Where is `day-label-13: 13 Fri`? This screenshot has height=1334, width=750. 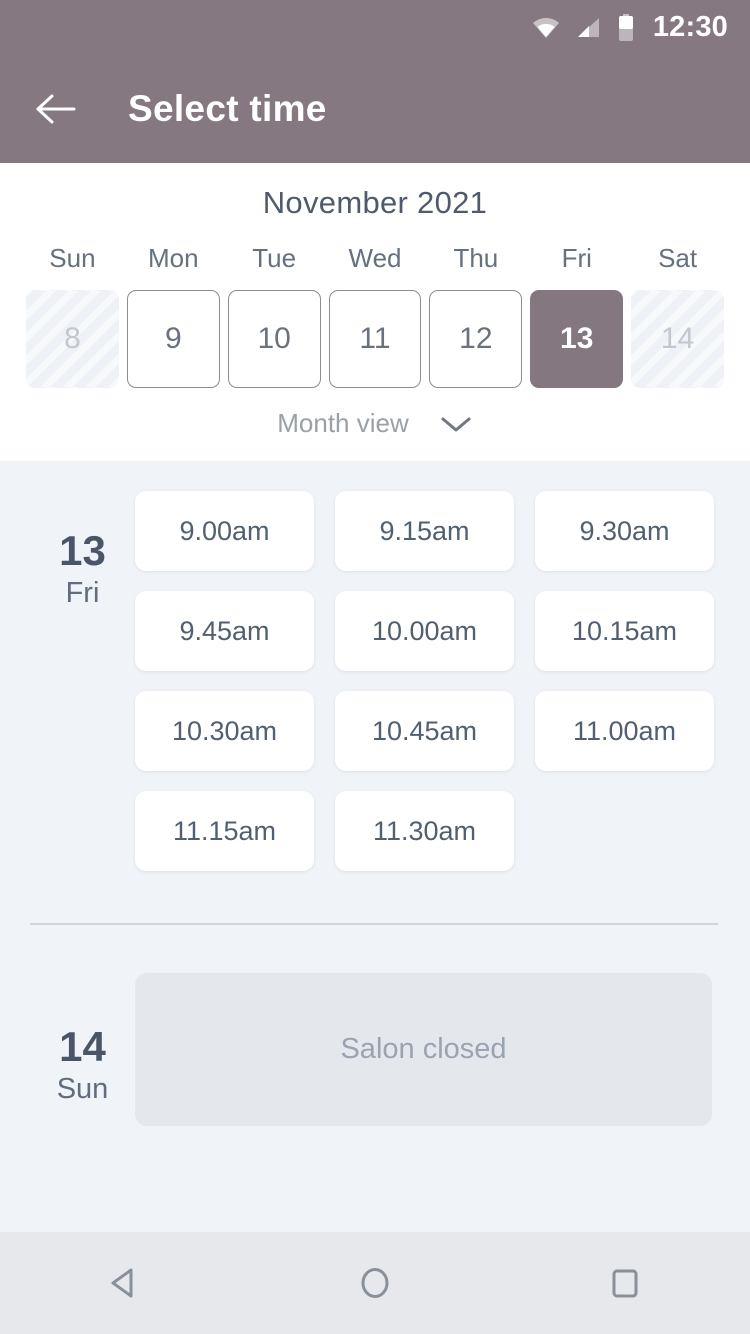
day-label-13: 13 Fri is located at coordinates (82, 681).